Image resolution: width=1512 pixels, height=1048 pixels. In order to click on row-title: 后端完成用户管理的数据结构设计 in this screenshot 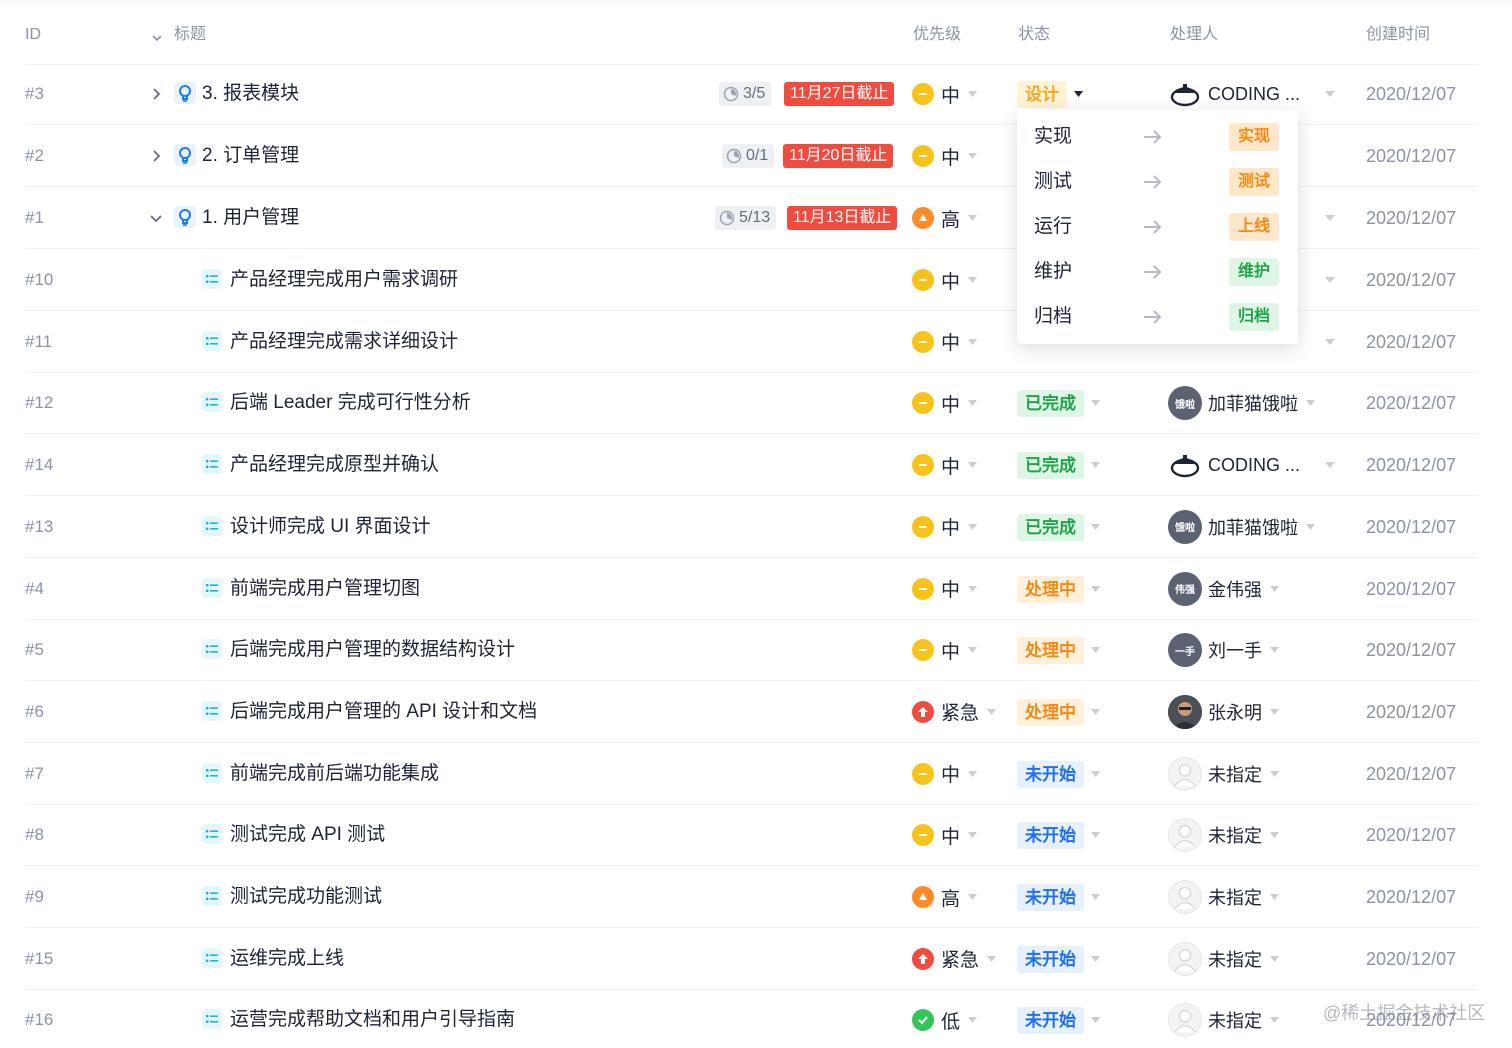, I will do `click(372, 650)`.